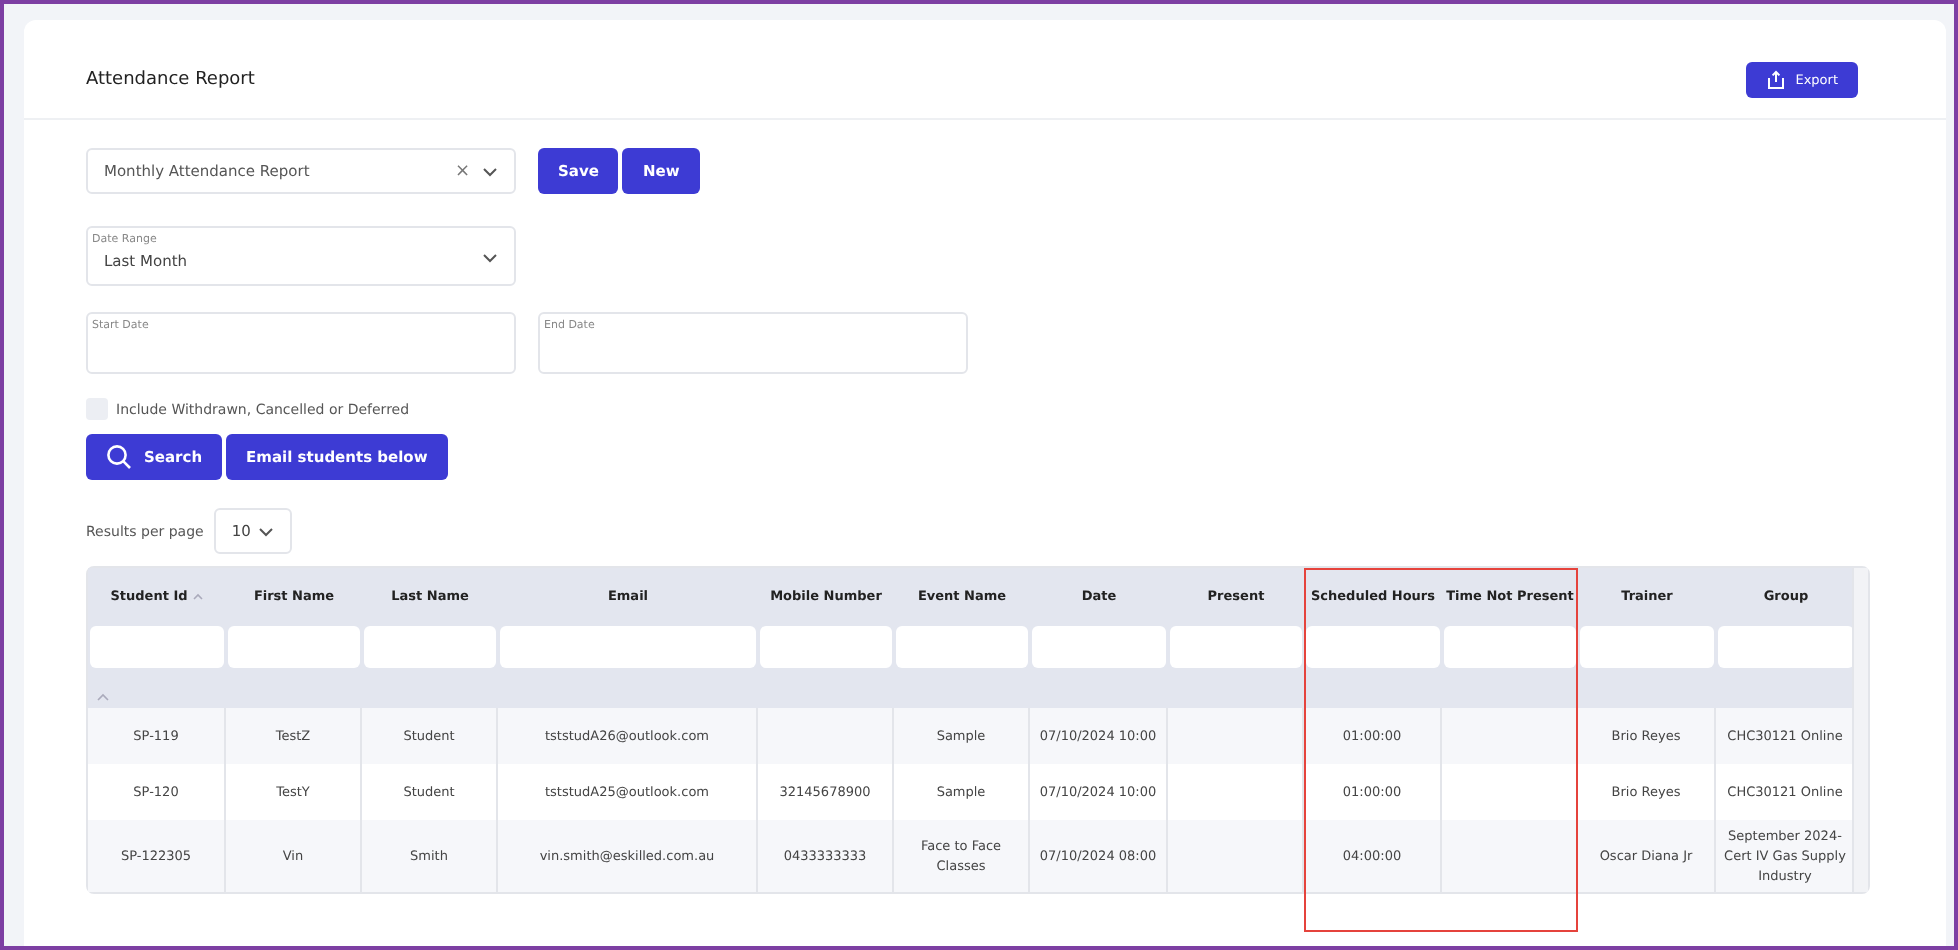  What do you see at coordinates (197, 596) in the screenshot?
I see `sort-icon` at bounding box center [197, 596].